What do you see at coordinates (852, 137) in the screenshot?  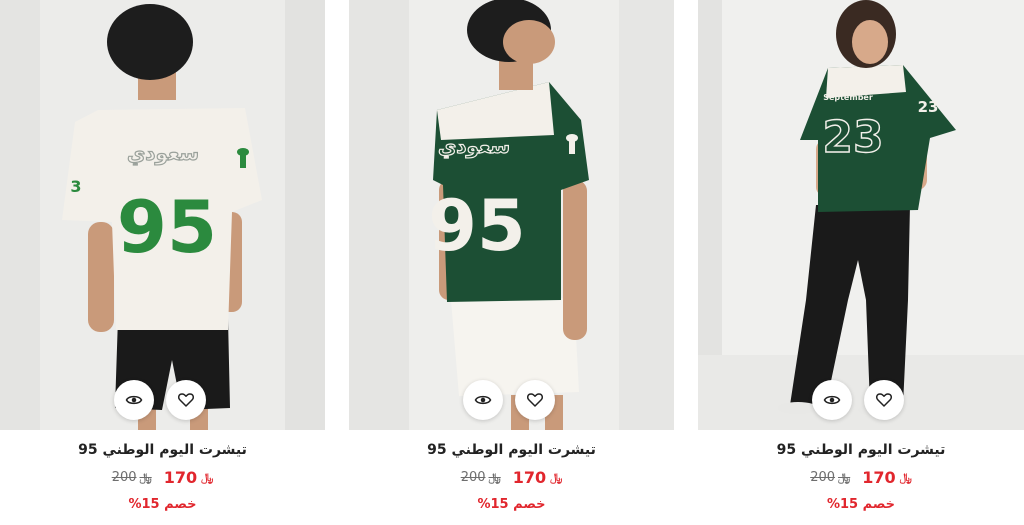 I see `jersey-number-text: 23` at bounding box center [852, 137].